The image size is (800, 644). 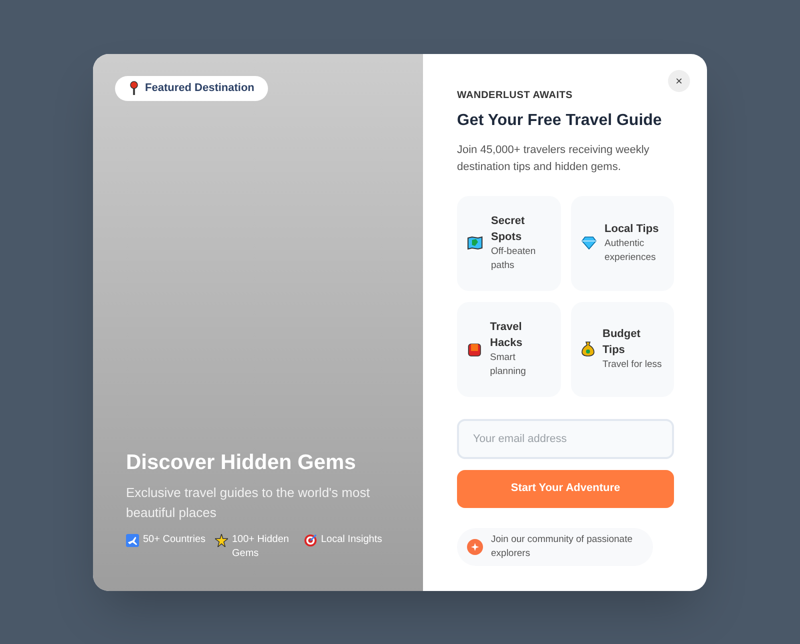 What do you see at coordinates (199, 88) in the screenshot?
I see `badge-label: Featured Destination` at bounding box center [199, 88].